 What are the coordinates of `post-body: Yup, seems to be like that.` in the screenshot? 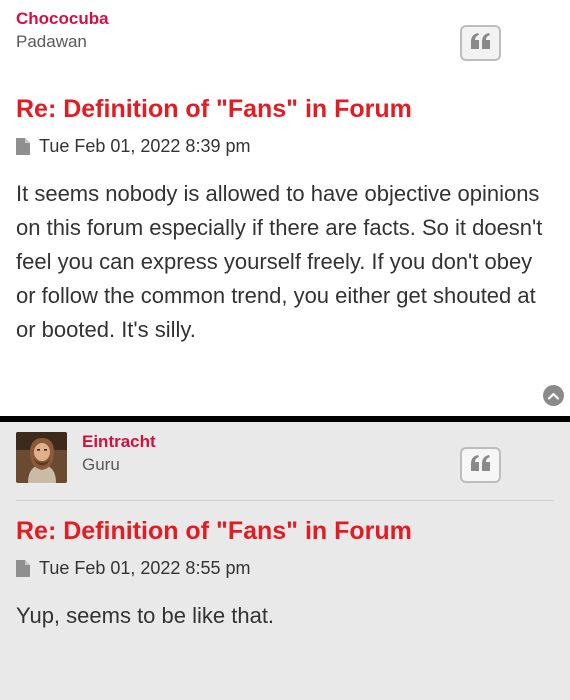 It's located at (145, 615).